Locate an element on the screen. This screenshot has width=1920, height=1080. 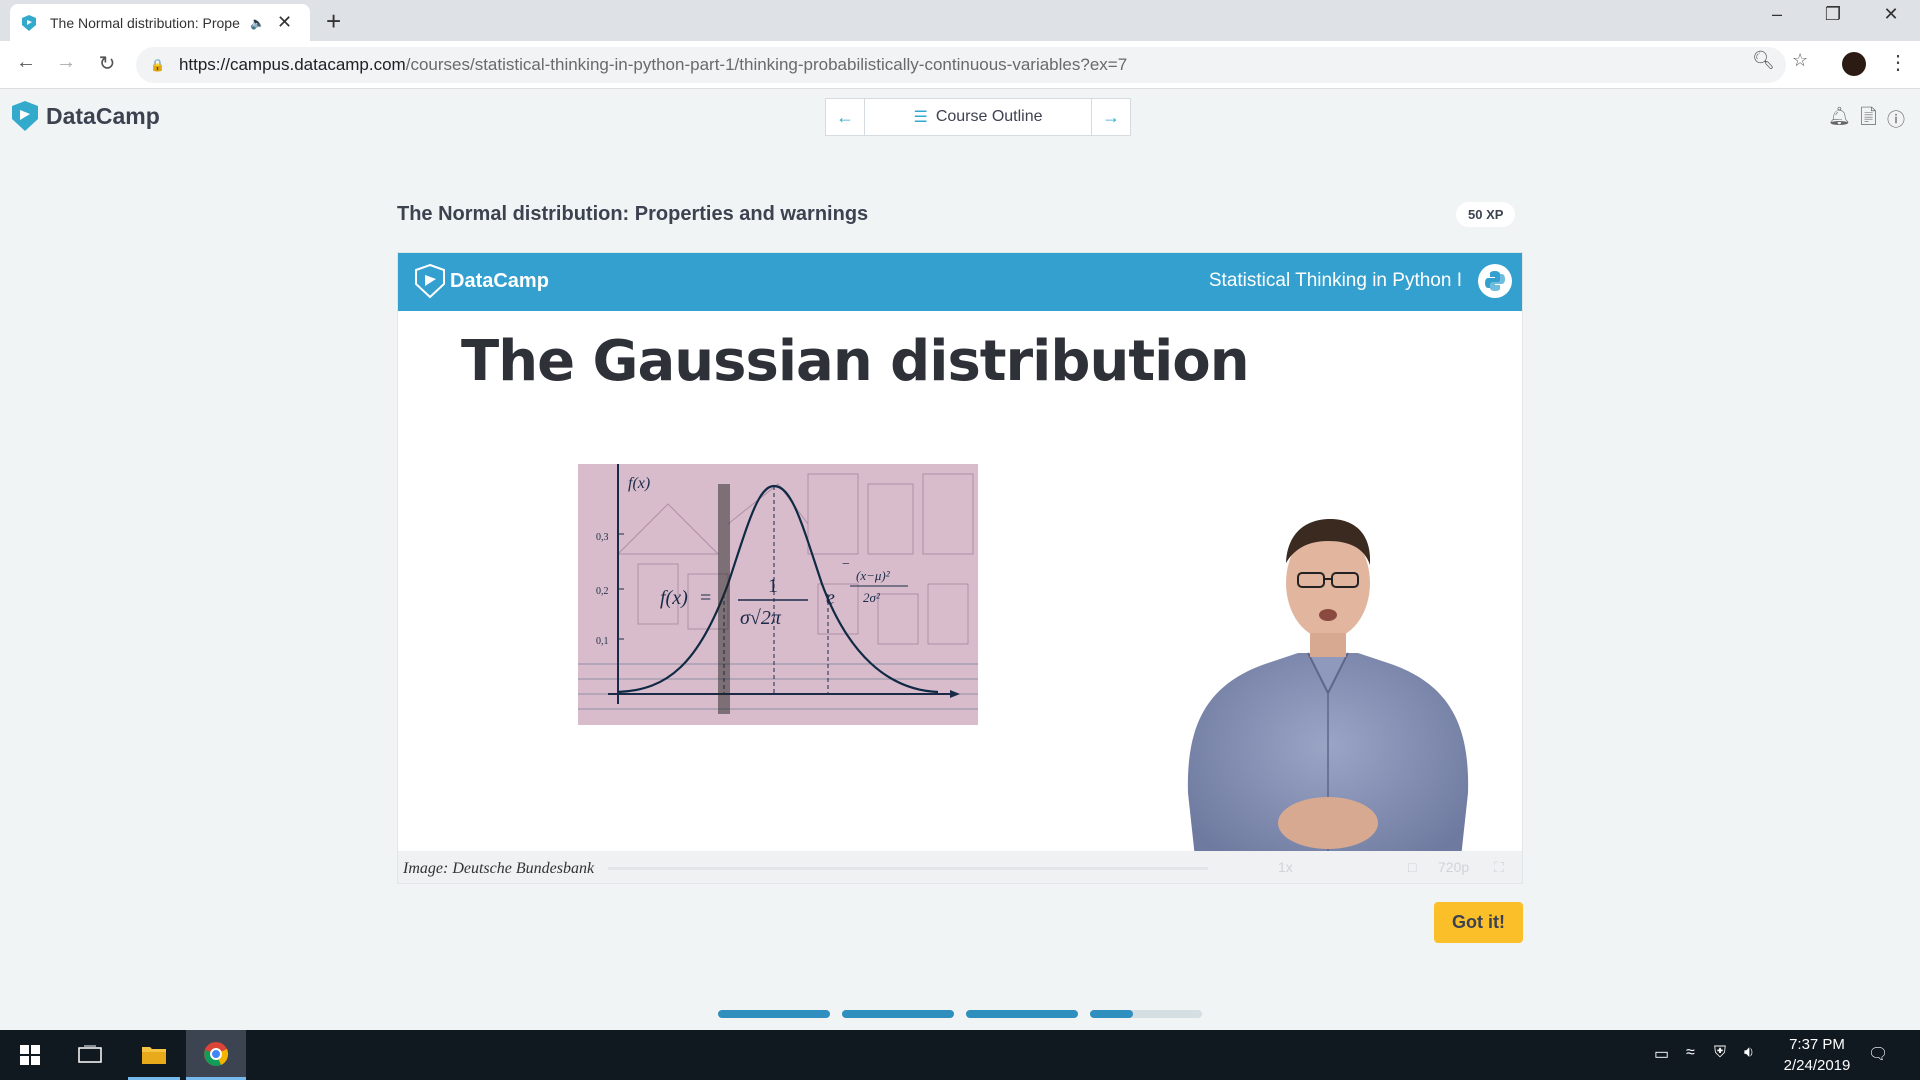
python-logo-icon is located at coordinates (1495, 281).